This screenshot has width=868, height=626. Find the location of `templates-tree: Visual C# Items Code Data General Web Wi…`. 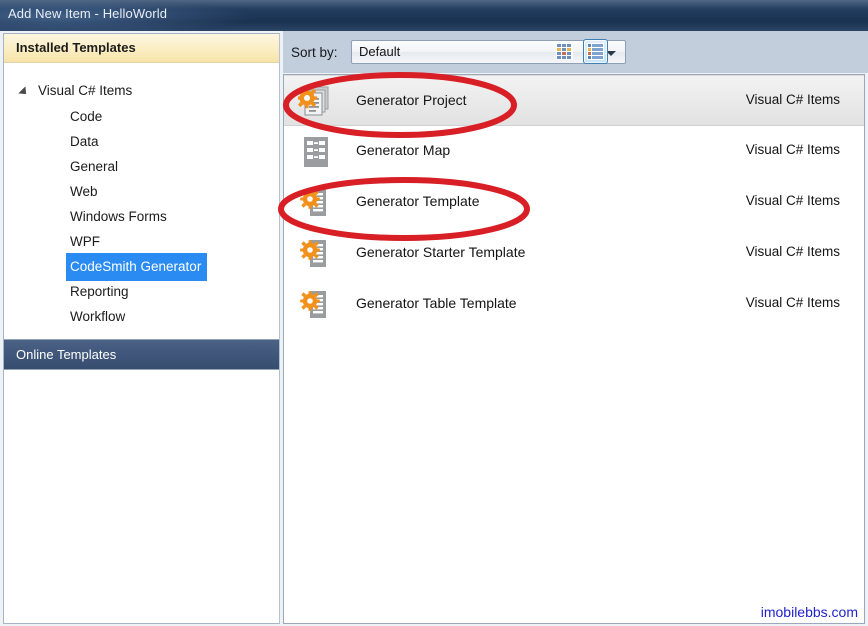

templates-tree: Visual C# Items Code Data General Web Wi… is located at coordinates (141, 196).